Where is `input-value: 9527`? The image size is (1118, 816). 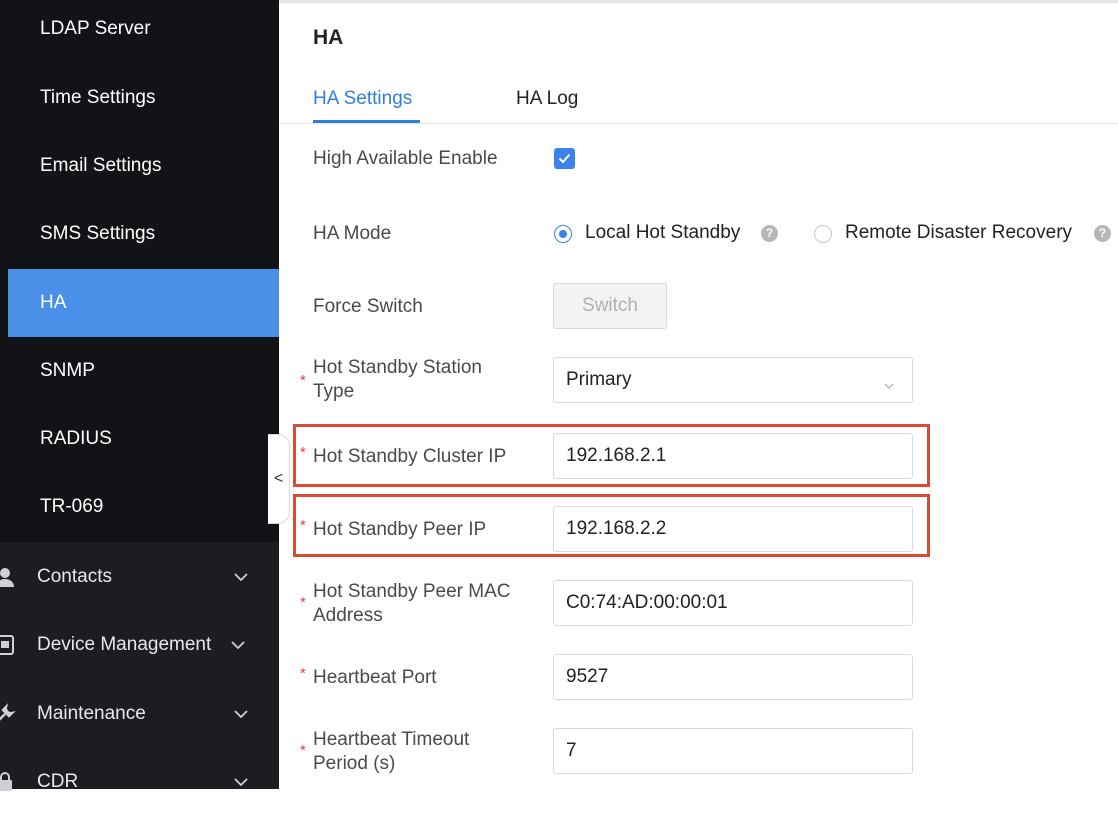
input-value: 9527 is located at coordinates (587, 676).